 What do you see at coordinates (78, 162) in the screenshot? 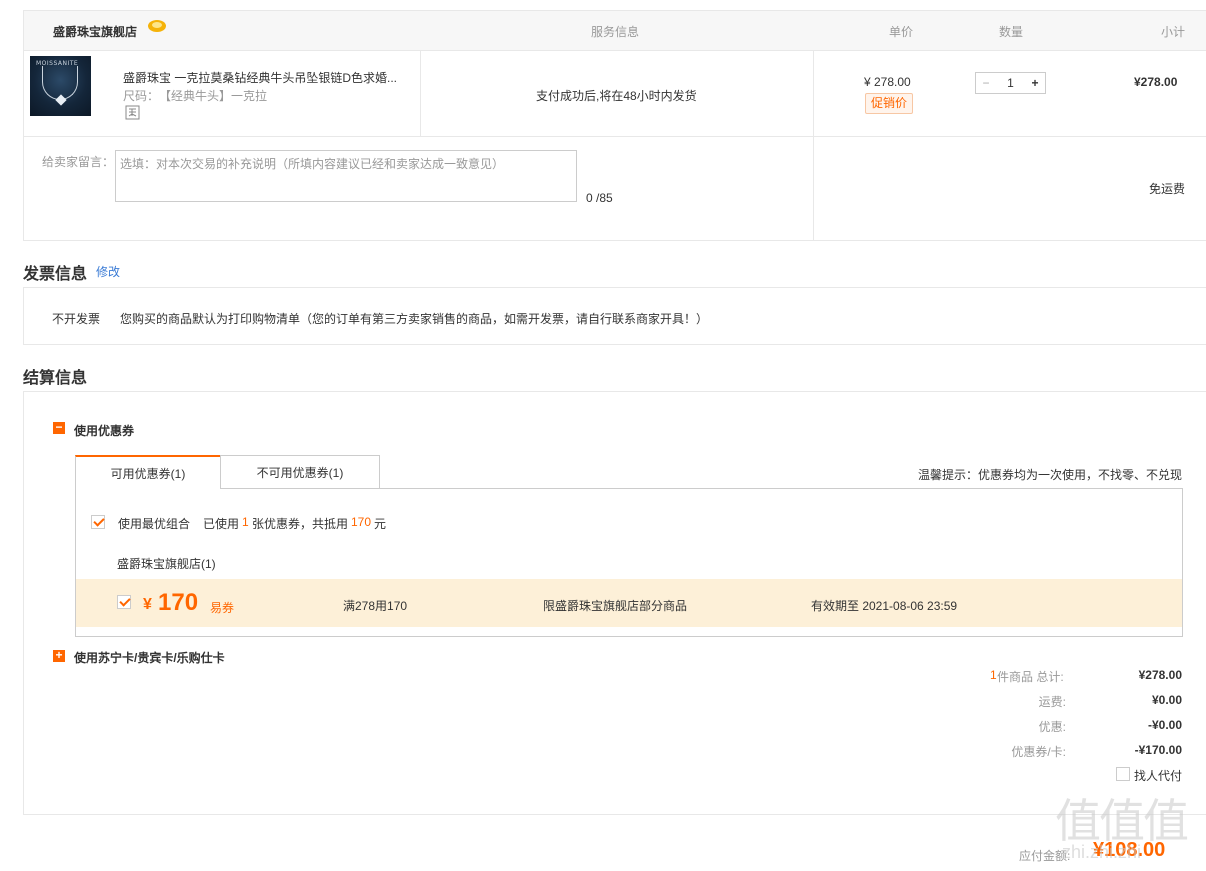
I see `message-label: 给卖家留言：` at bounding box center [78, 162].